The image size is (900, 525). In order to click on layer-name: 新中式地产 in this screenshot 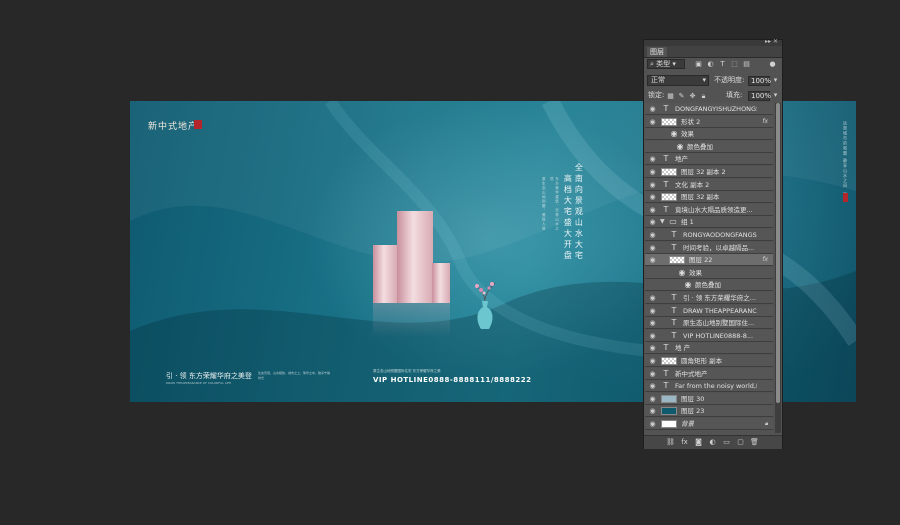, I will do `click(691, 374)`.